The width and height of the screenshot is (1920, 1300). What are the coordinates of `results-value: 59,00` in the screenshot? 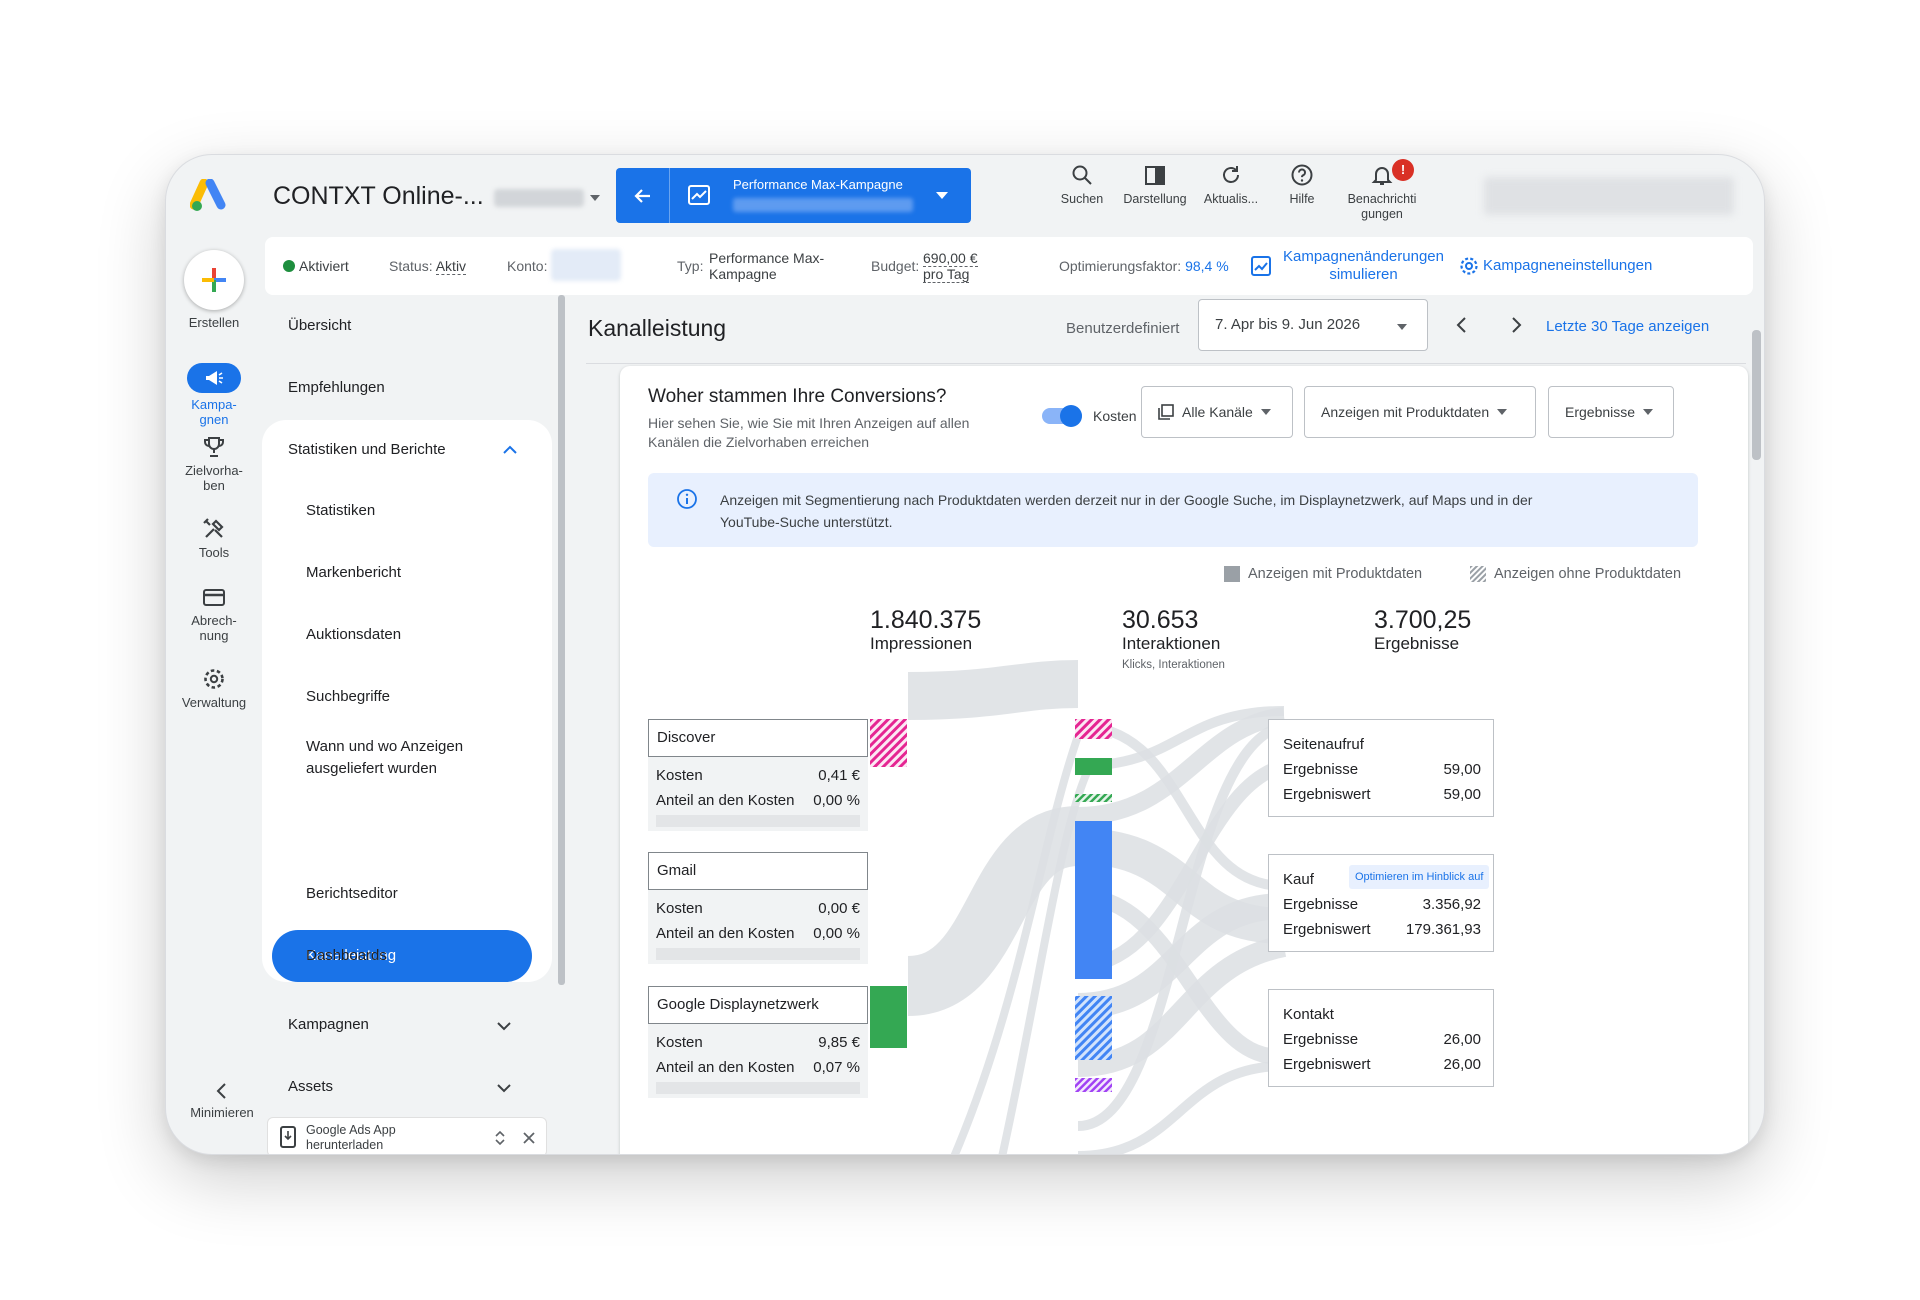 It's located at (1462, 769).